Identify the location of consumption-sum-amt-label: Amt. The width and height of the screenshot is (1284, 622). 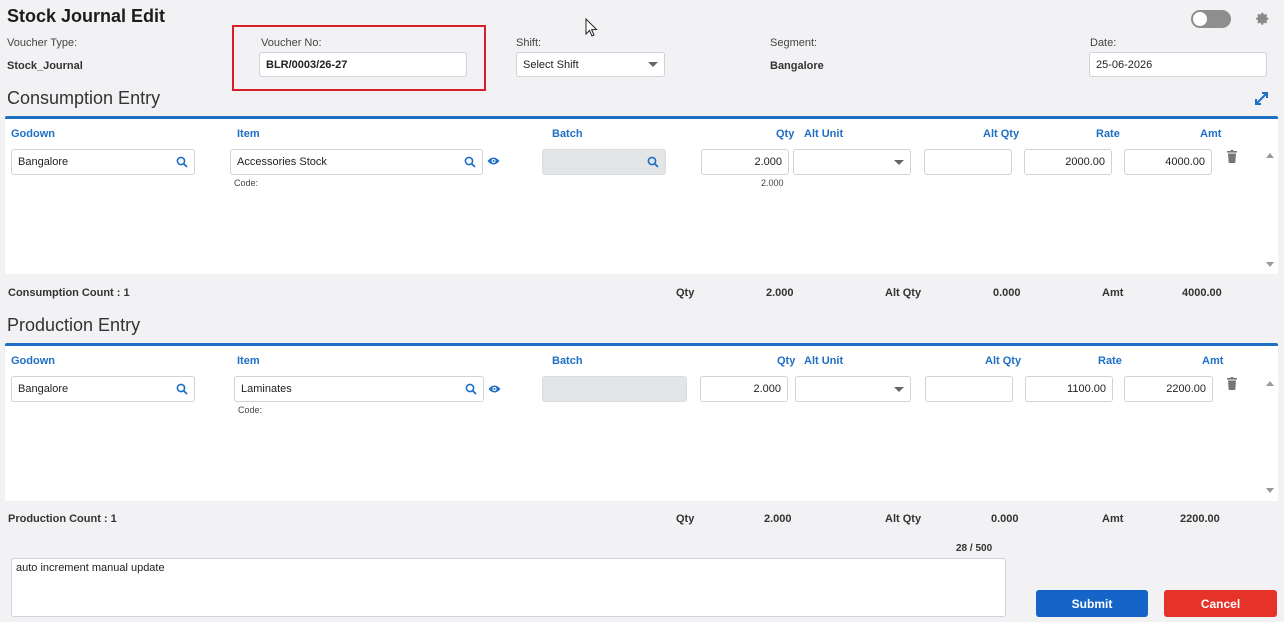
(1113, 293).